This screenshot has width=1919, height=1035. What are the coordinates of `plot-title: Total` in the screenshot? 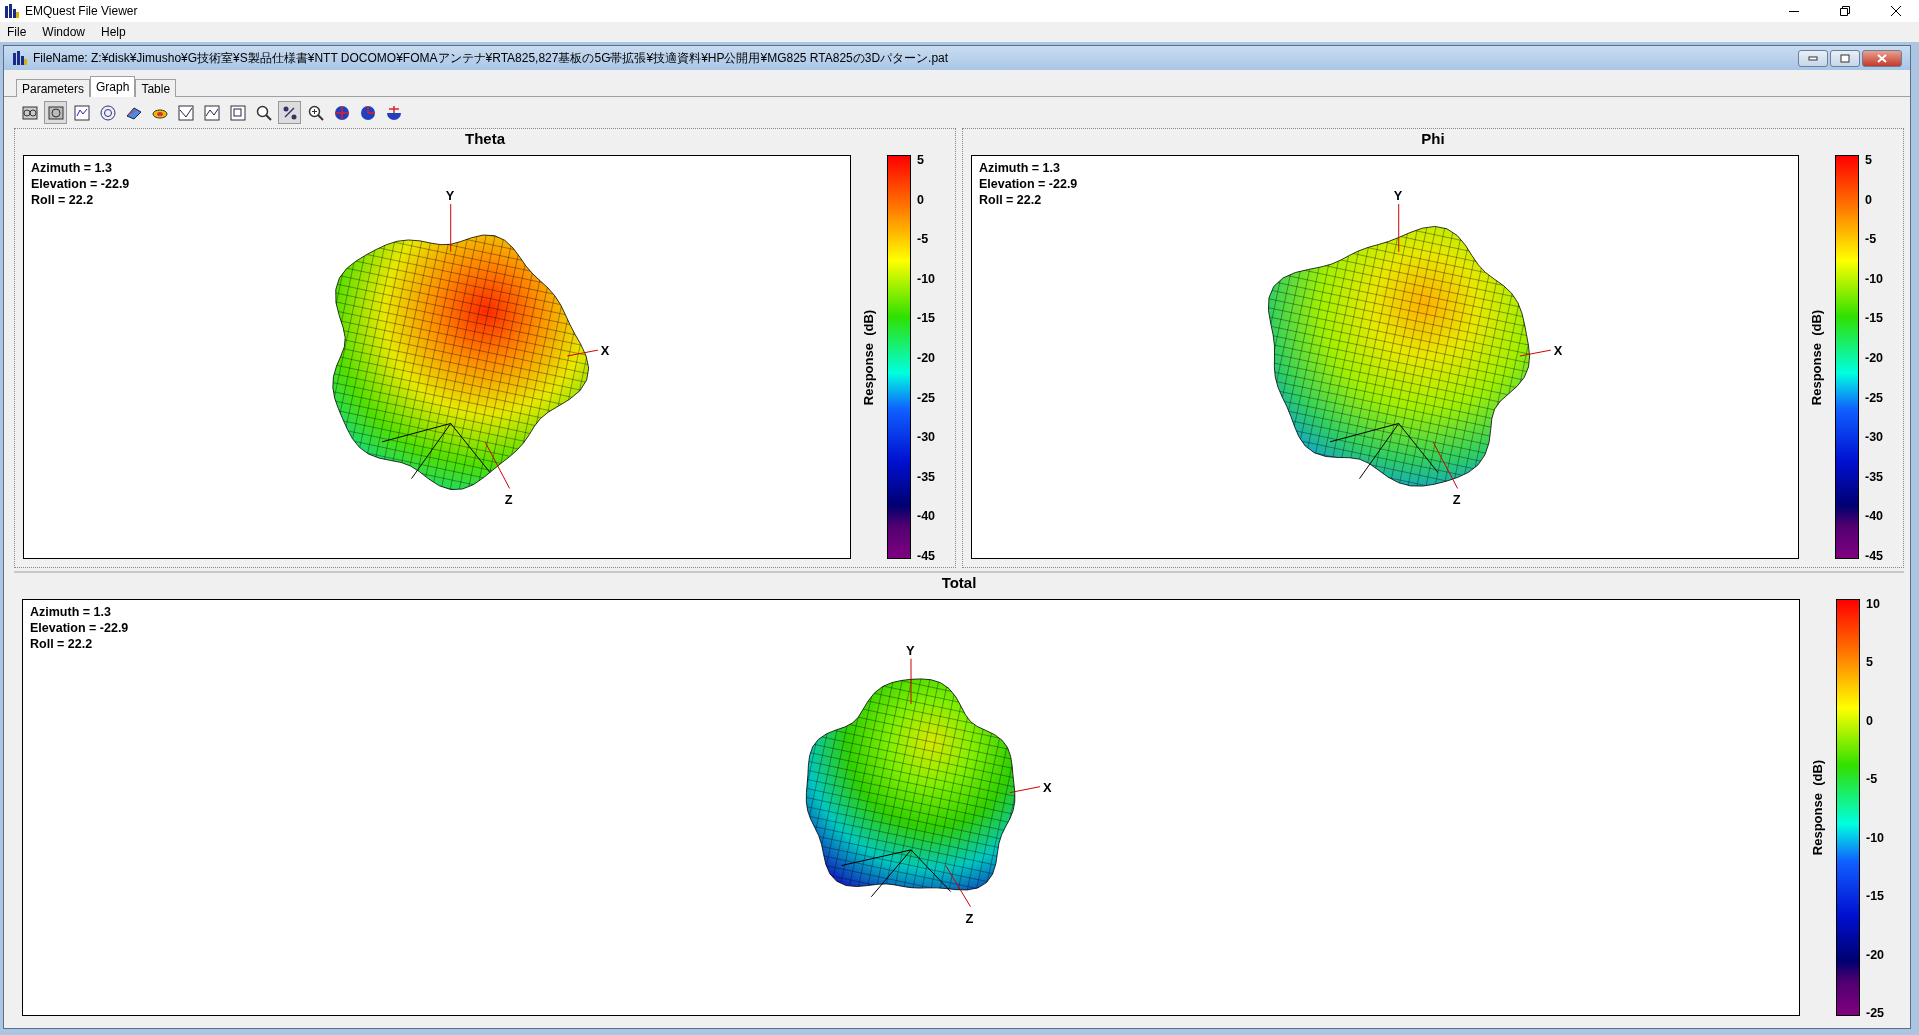 It's located at (959, 583).